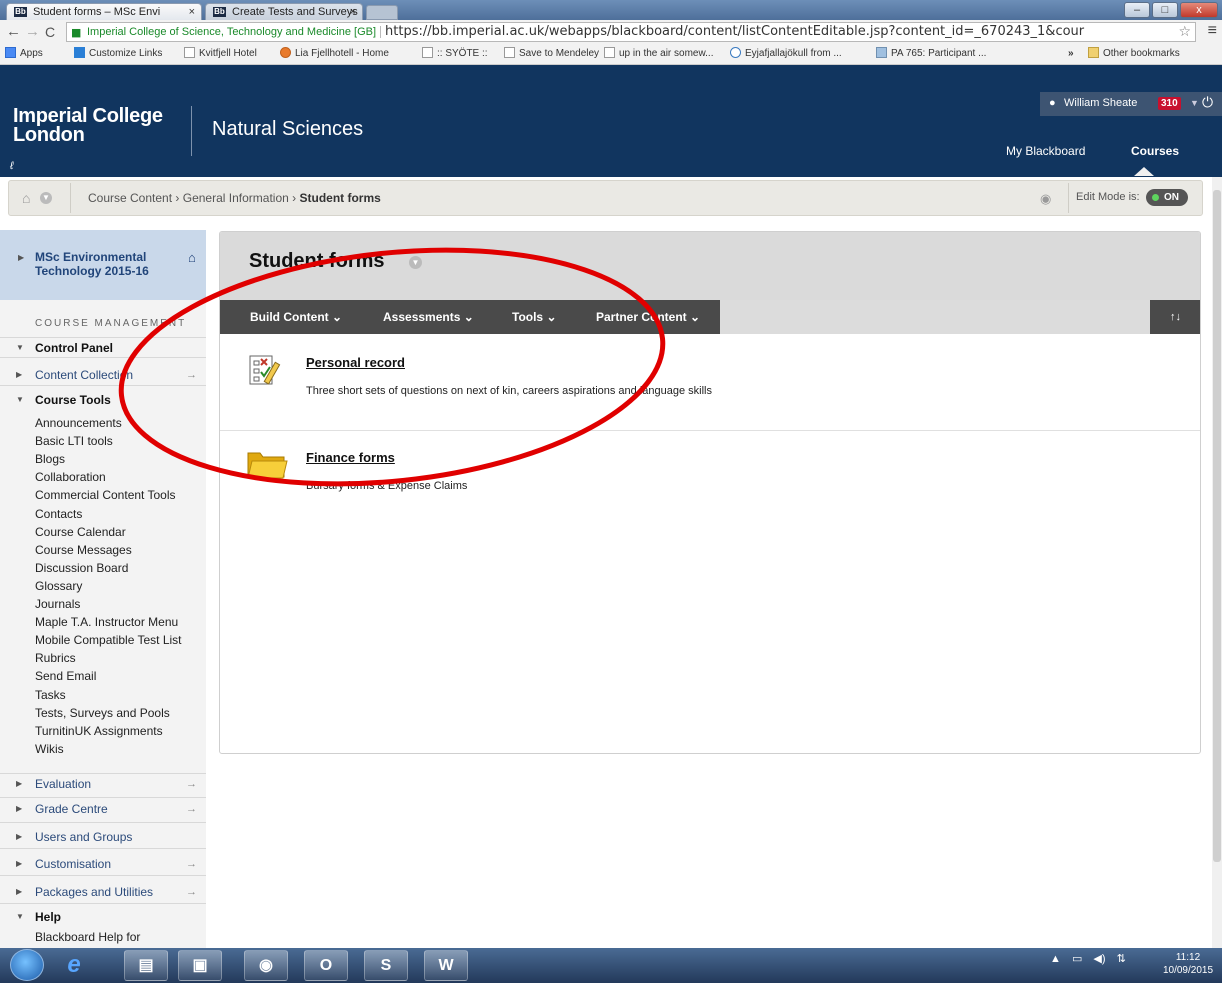 The width and height of the screenshot is (1222, 983). I want to click on sidebar-item-blackboard-help: Blackboard Help for, so click(87, 937).